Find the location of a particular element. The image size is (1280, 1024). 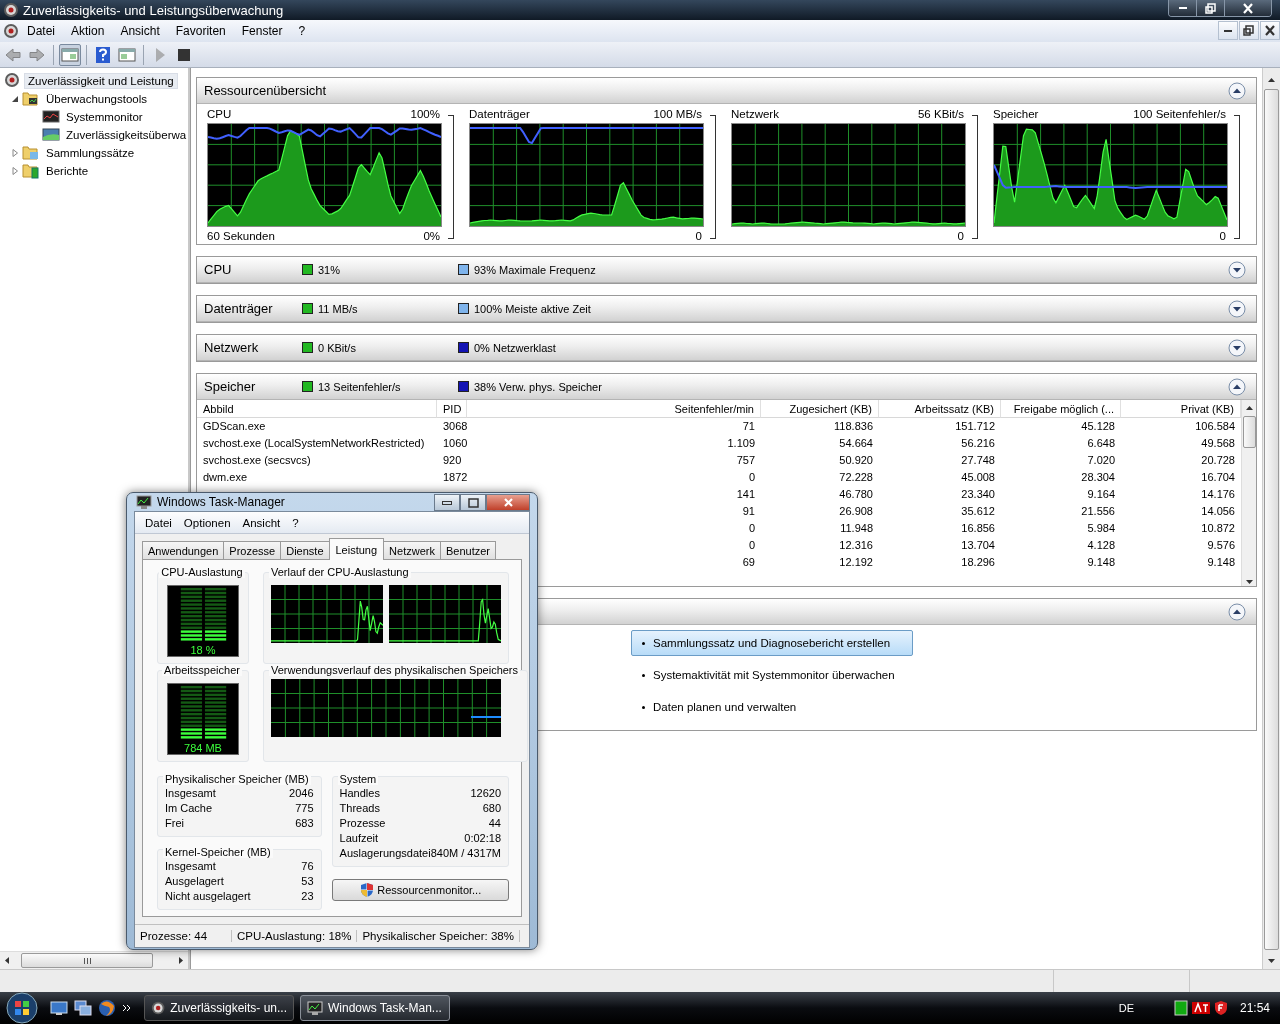

table-cell: 71 is located at coordinates (748, 425).